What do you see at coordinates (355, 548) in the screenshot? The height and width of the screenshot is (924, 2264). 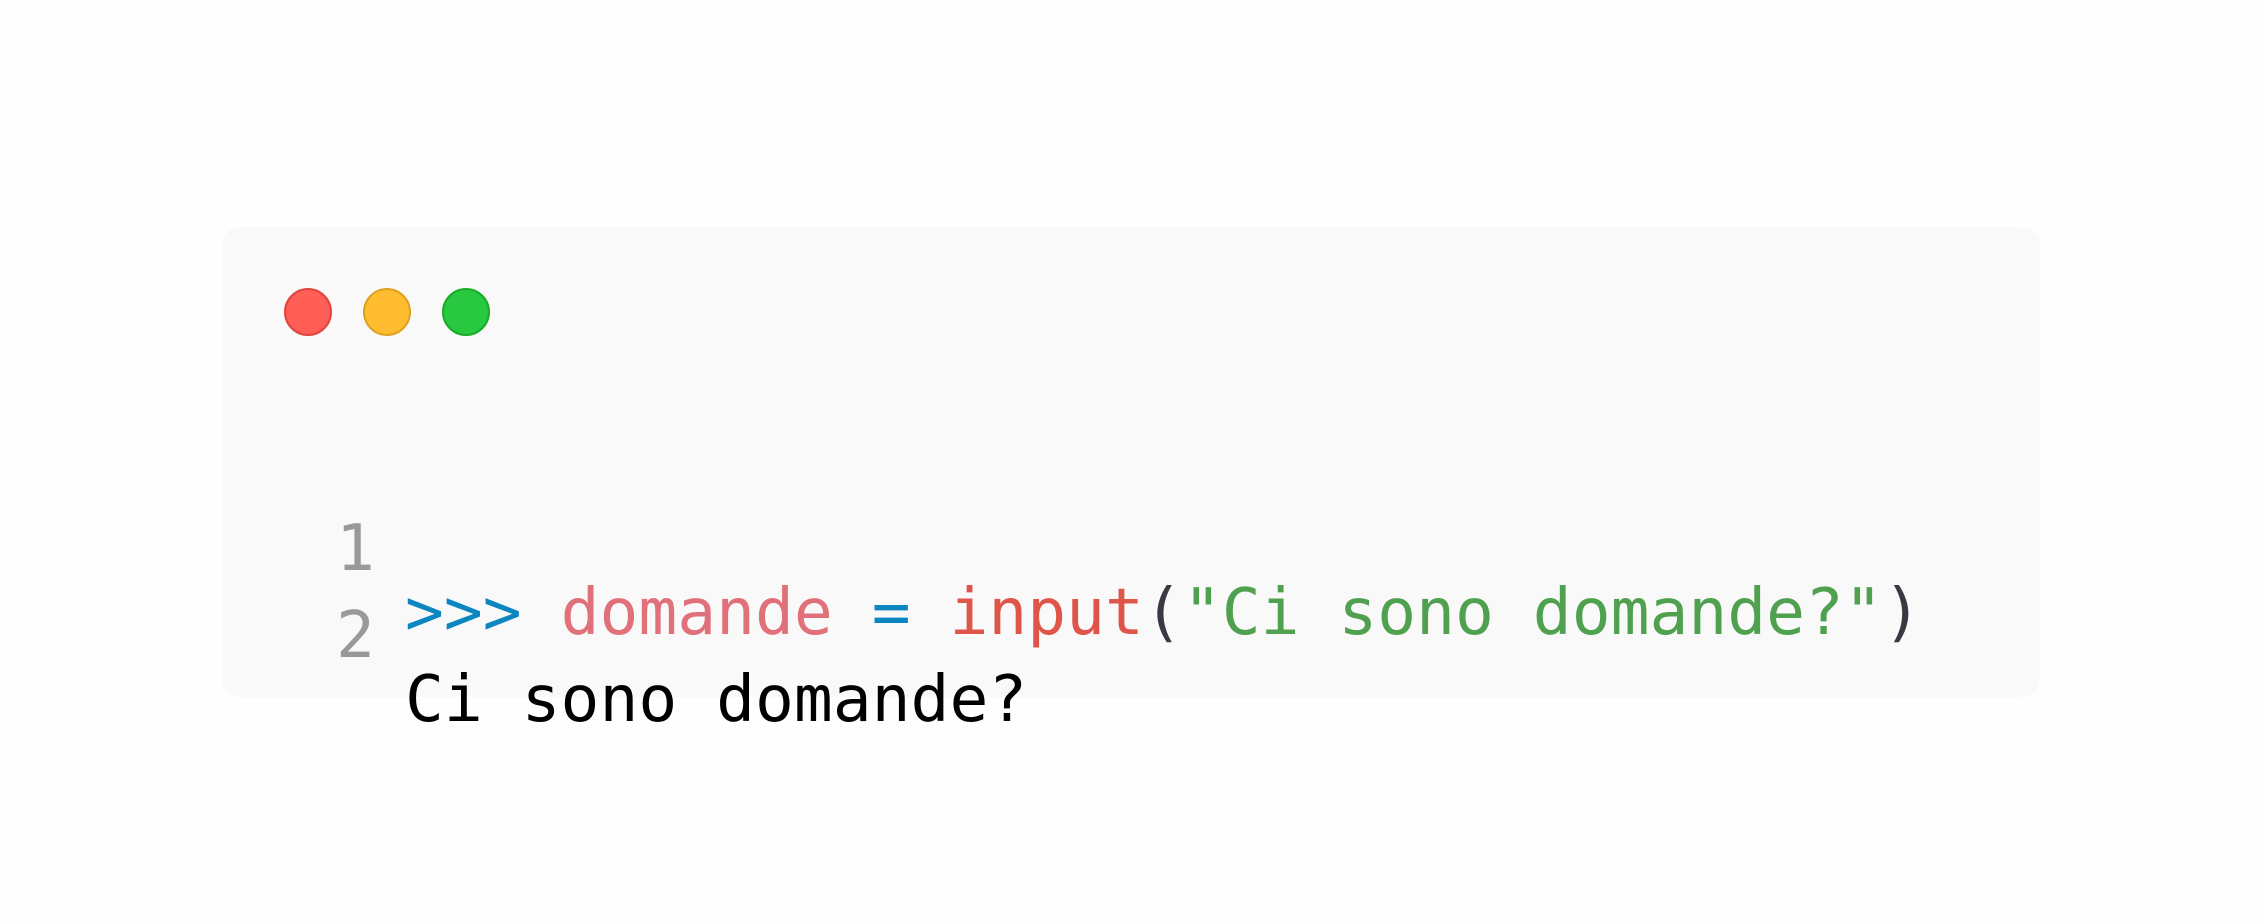 I see `line-number: 1` at bounding box center [355, 548].